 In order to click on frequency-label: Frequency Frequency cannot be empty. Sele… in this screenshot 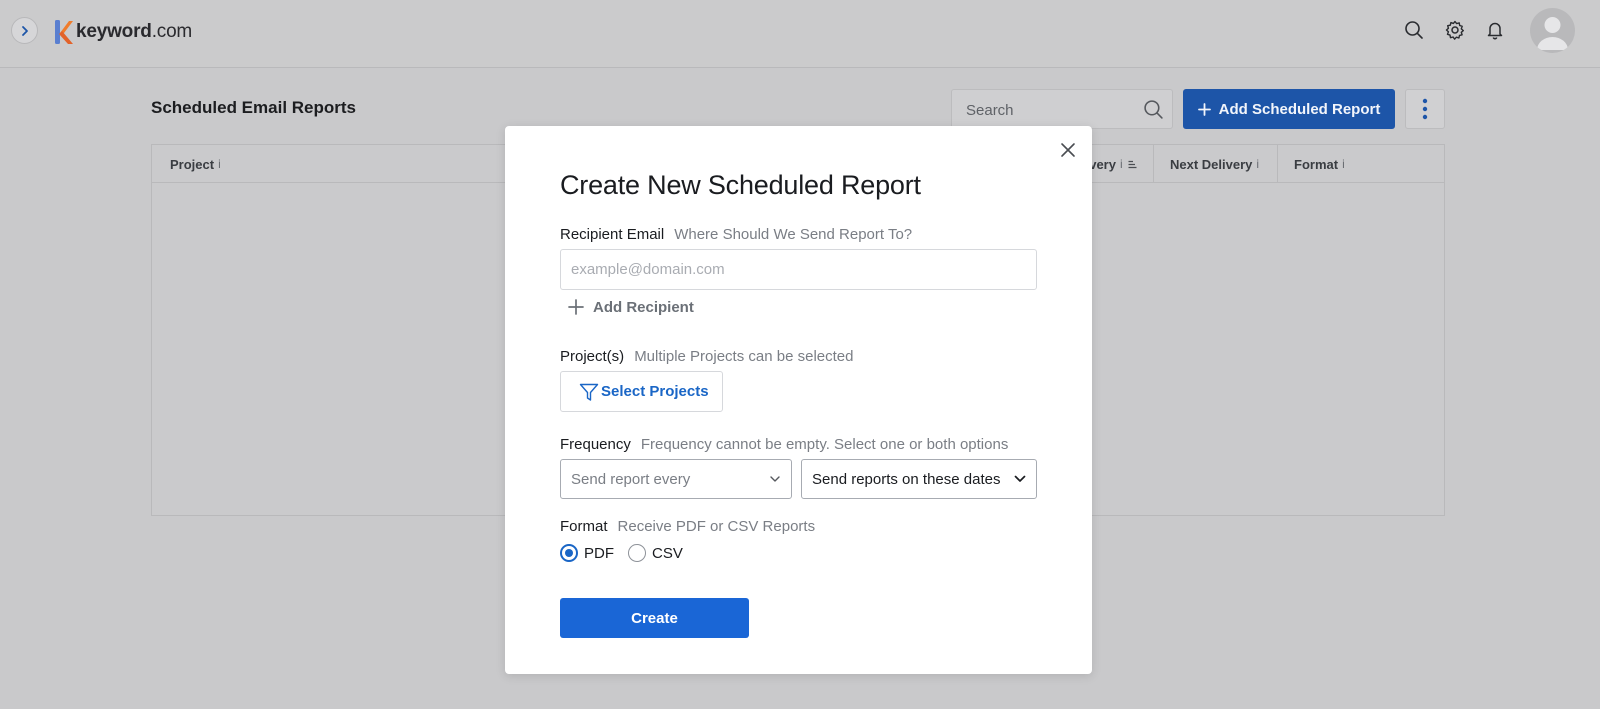, I will do `click(784, 444)`.